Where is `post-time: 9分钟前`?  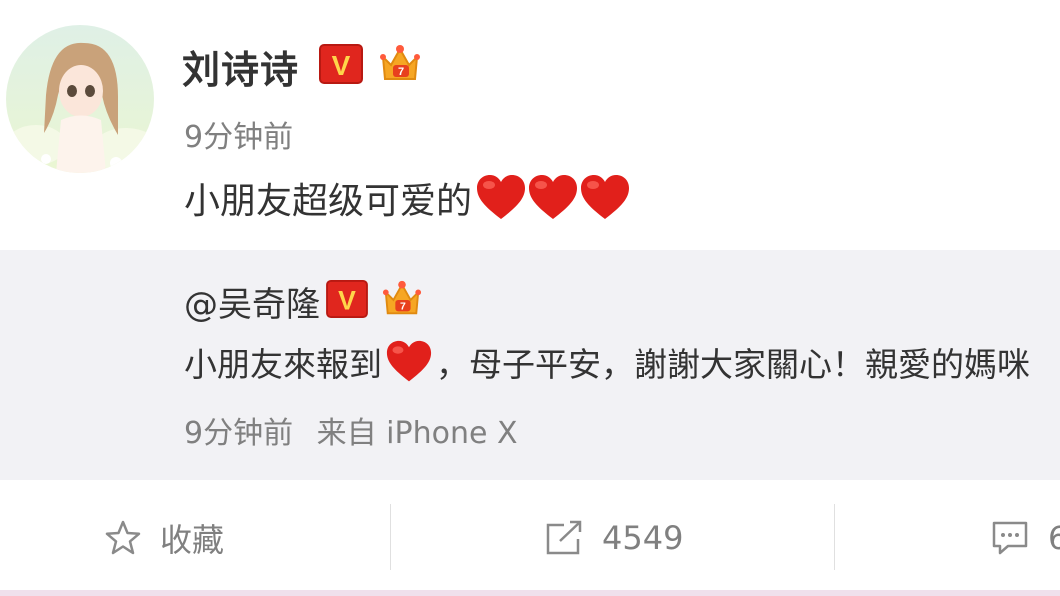 post-time: 9分钟前 is located at coordinates (238, 134).